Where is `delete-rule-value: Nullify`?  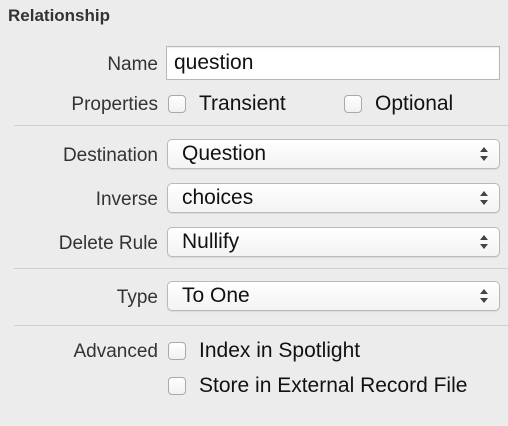 delete-rule-value: Nullify is located at coordinates (211, 241).